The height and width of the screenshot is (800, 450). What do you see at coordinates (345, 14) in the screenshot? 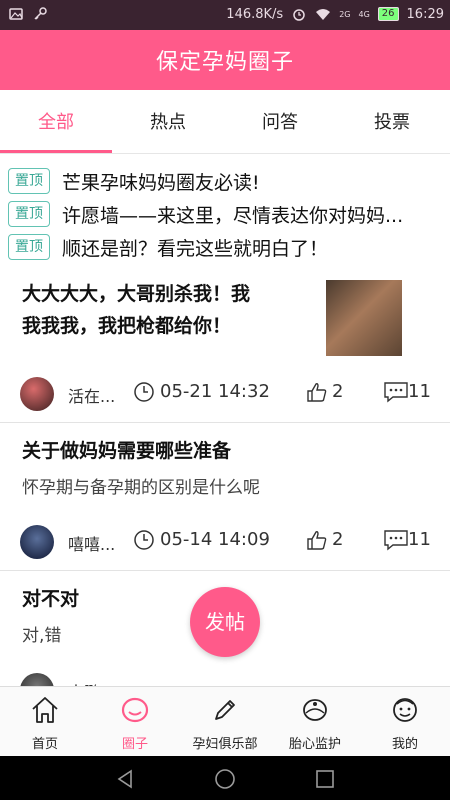
I see `network-type-1: 2G` at bounding box center [345, 14].